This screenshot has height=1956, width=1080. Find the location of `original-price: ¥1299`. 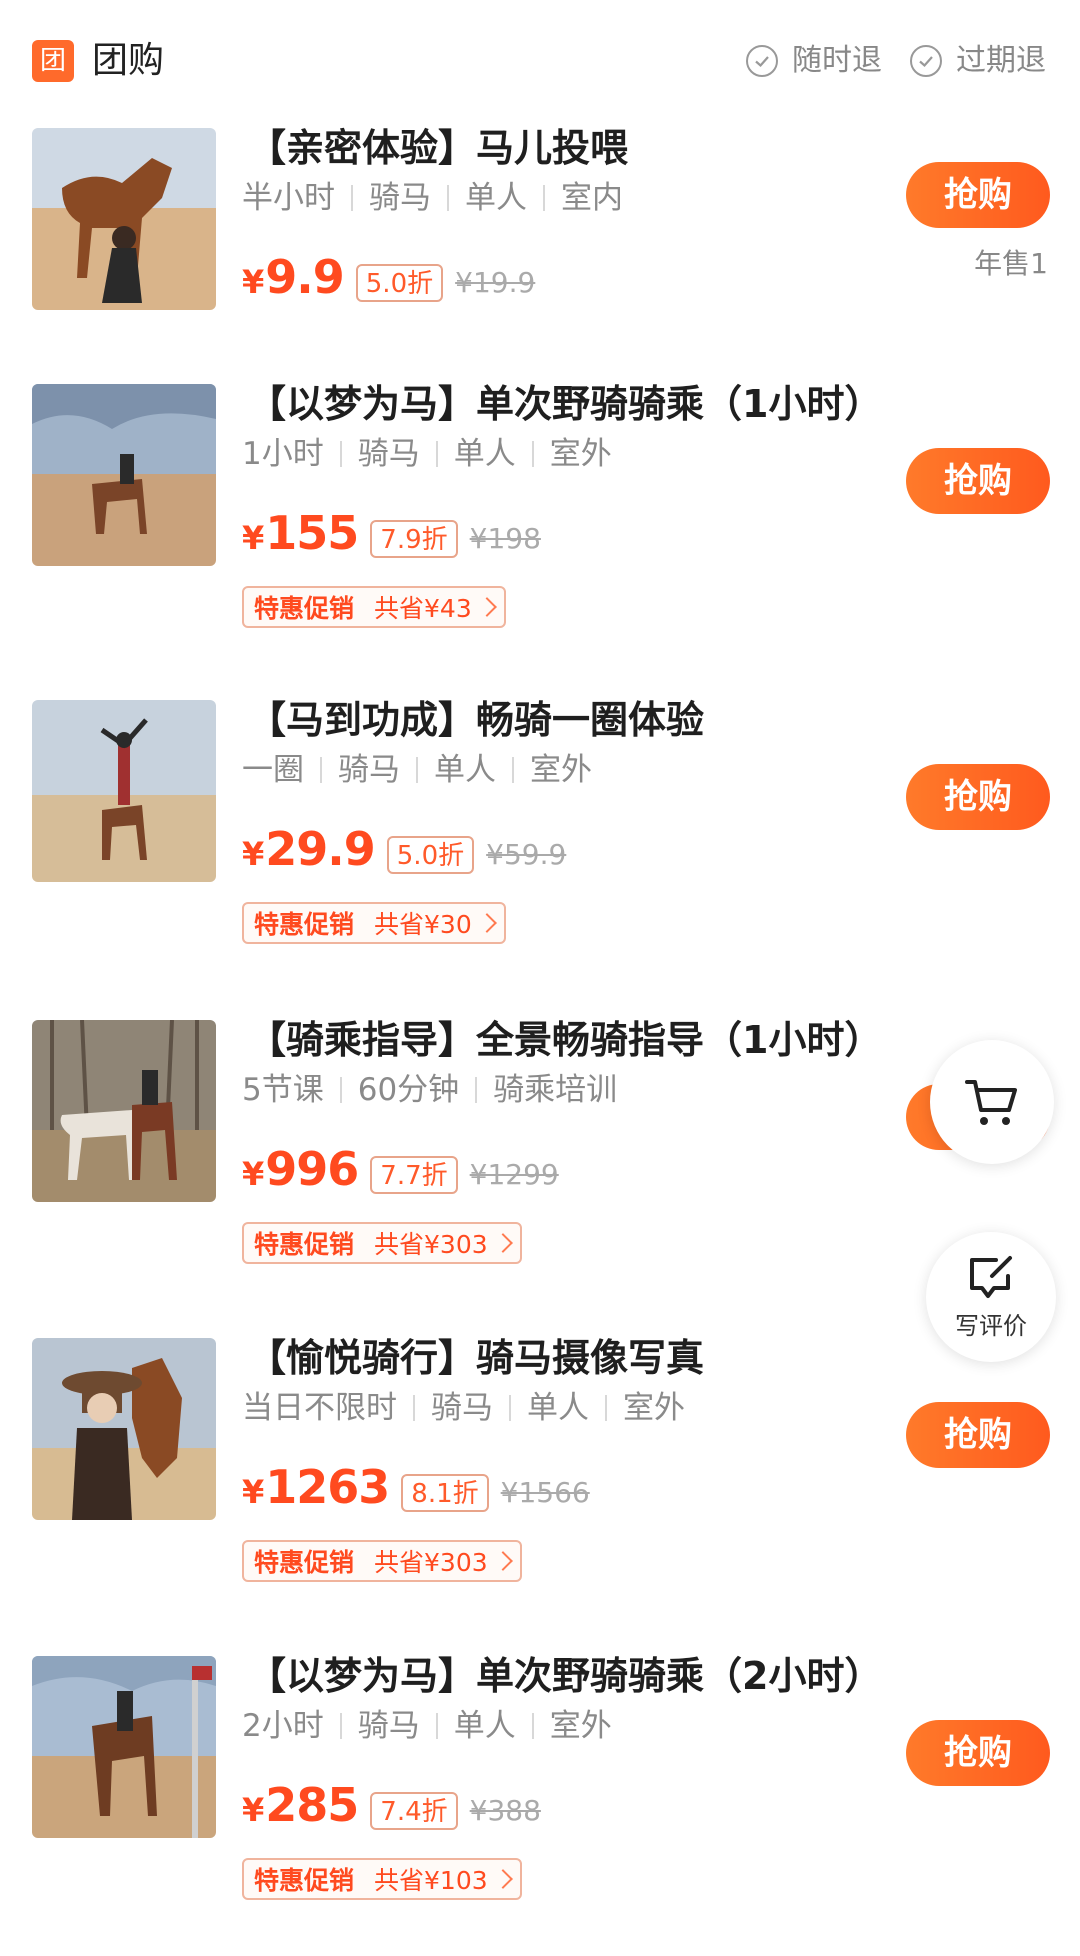

original-price: ¥1299 is located at coordinates (514, 1174).